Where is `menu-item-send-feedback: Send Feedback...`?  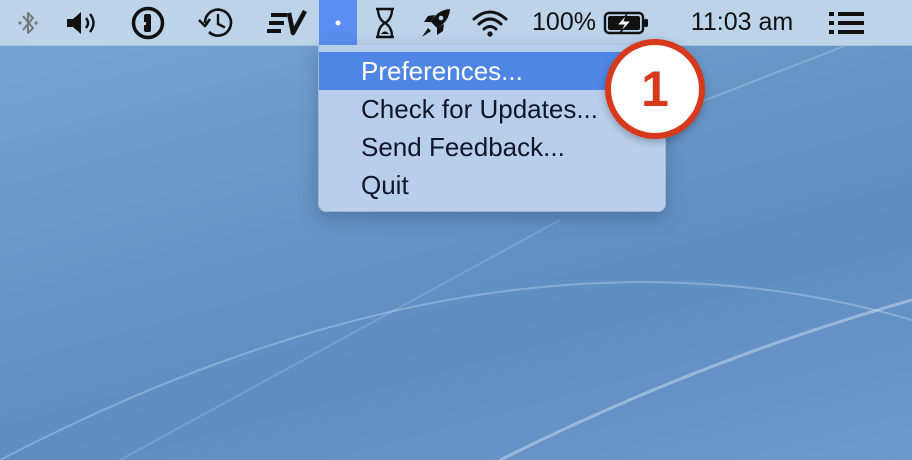 menu-item-send-feedback: Send Feedback... is located at coordinates (492, 147).